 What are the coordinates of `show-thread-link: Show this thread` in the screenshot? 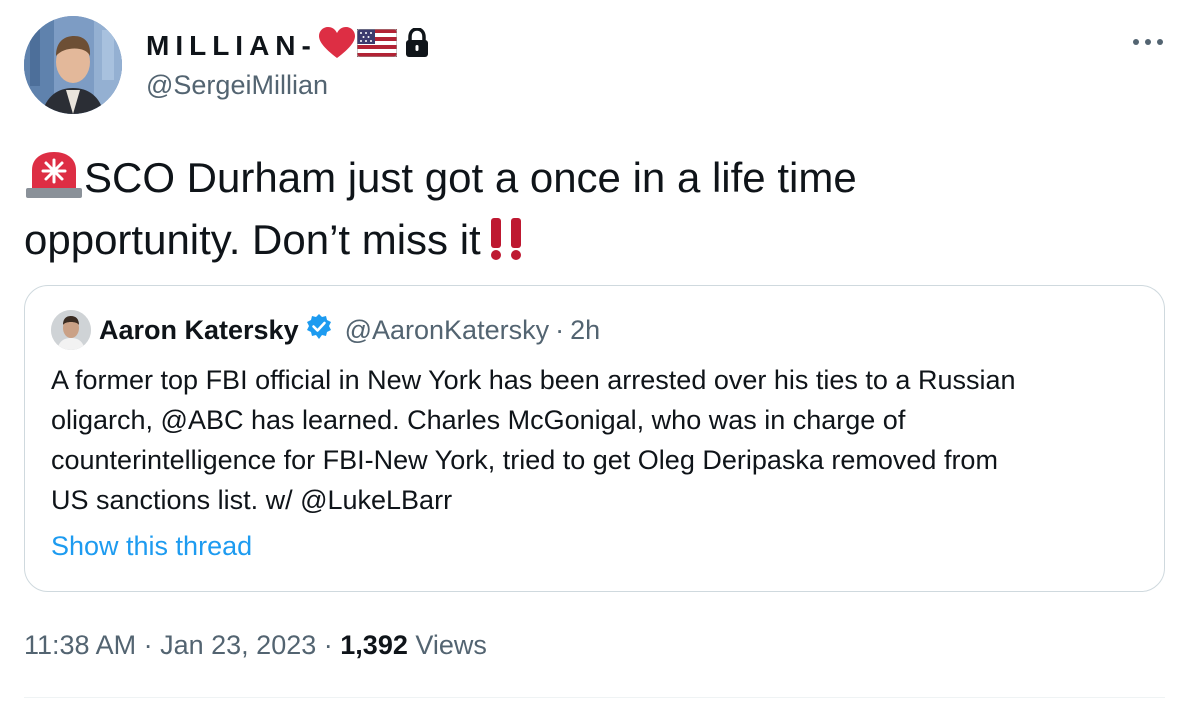 It's located at (151, 546).